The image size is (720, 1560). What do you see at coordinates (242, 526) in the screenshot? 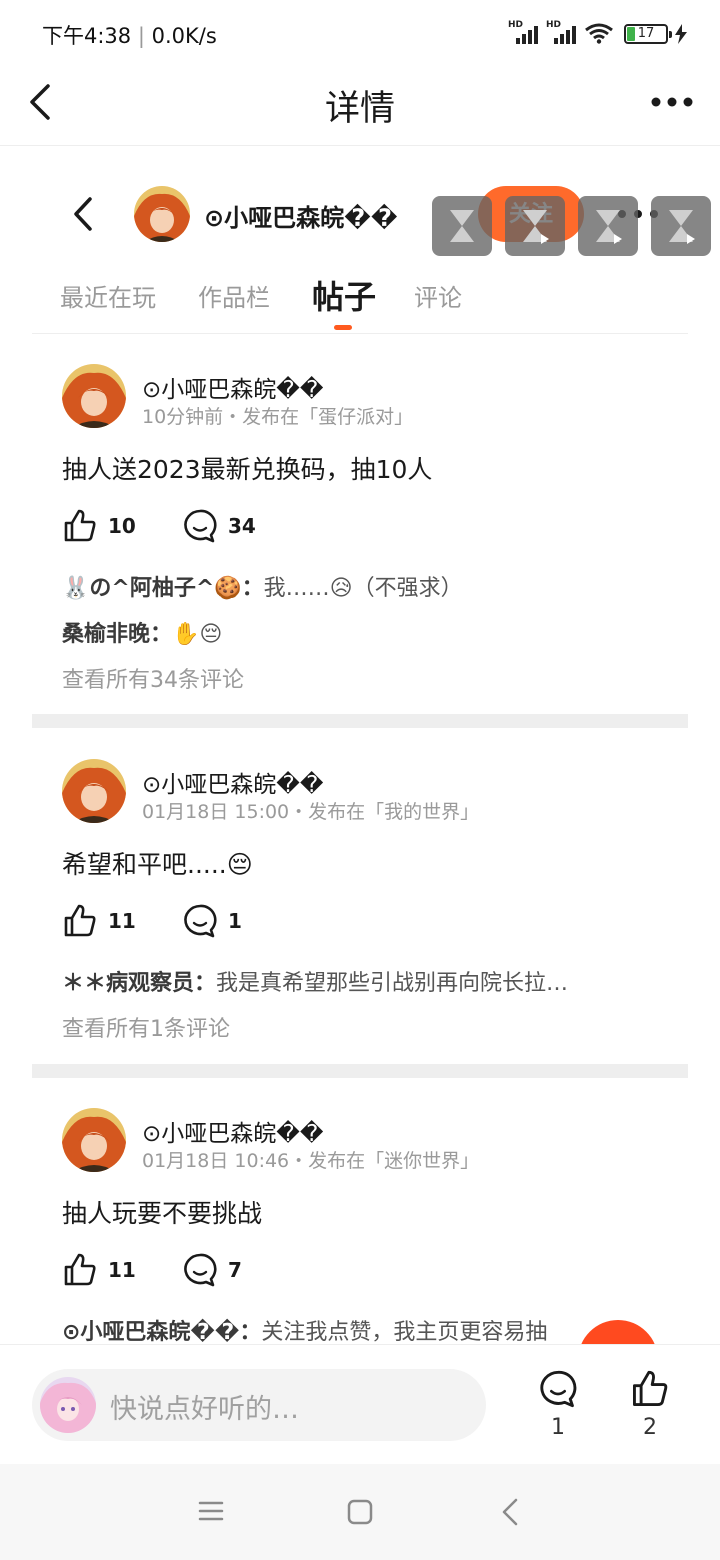
I see `comment-count: 34` at bounding box center [242, 526].